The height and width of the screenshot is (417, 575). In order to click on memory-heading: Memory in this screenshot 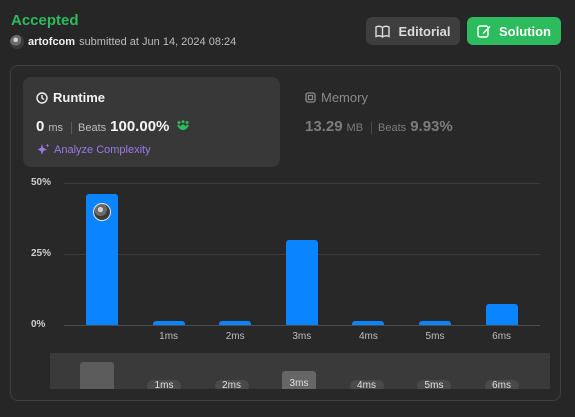, I will do `click(336, 97)`.